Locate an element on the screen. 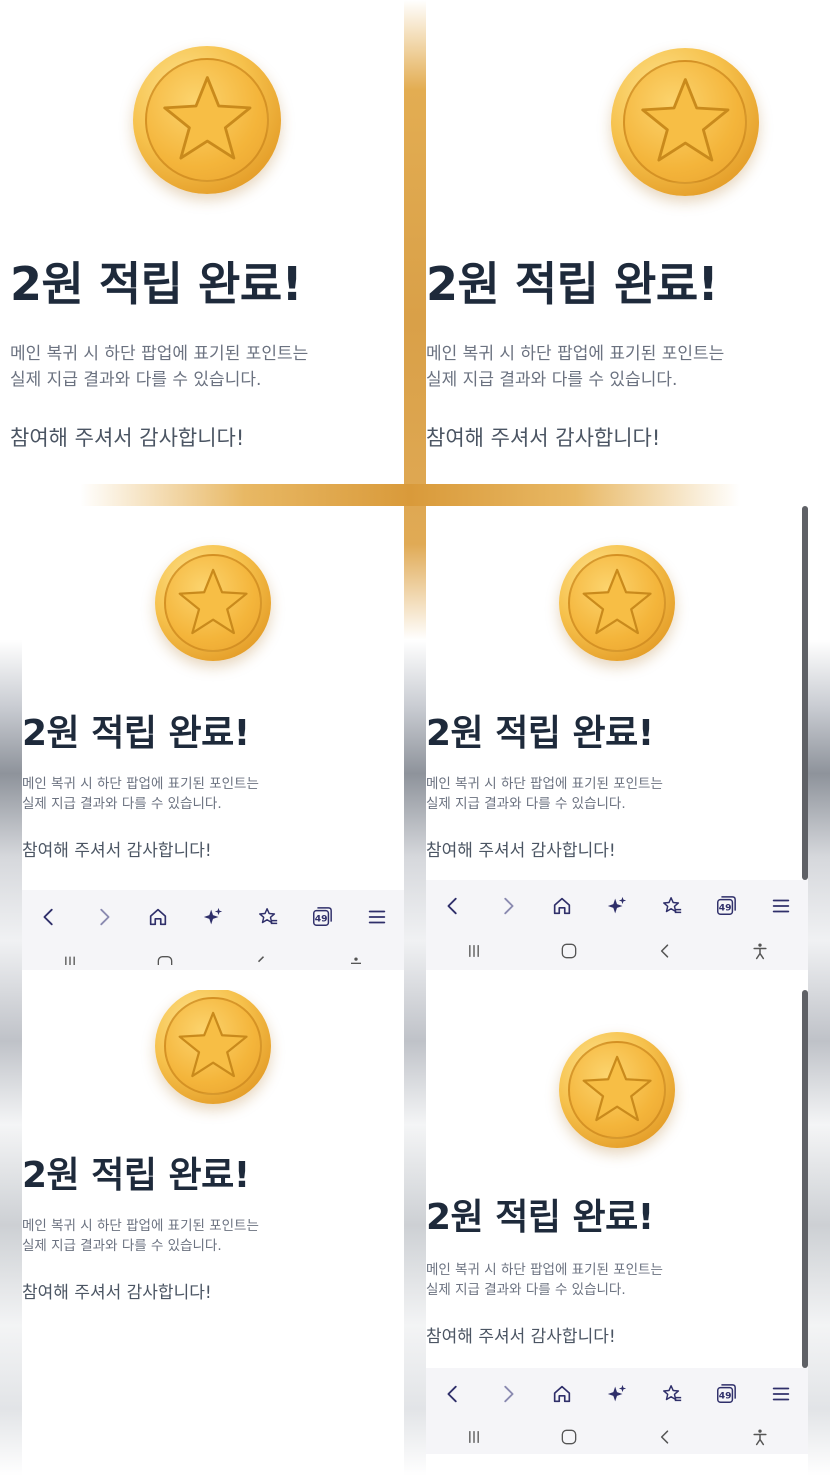  rounded-square-icon is located at coordinates (569, 951).